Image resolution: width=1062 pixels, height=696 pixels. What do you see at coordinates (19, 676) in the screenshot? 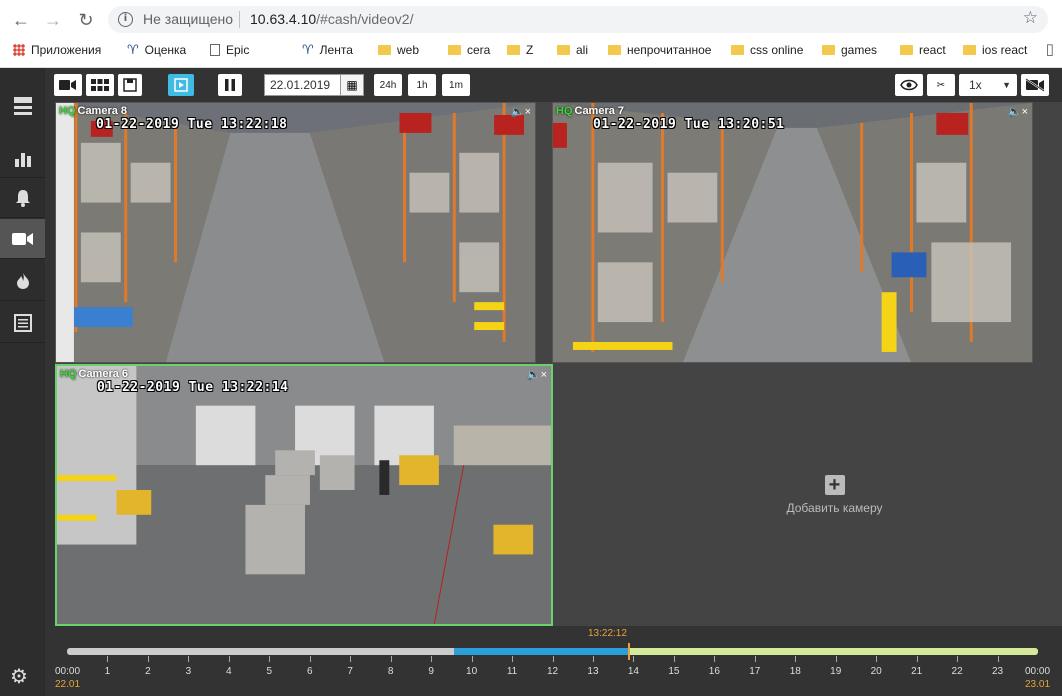
I see `gear-icon: ⚙` at bounding box center [19, 676].